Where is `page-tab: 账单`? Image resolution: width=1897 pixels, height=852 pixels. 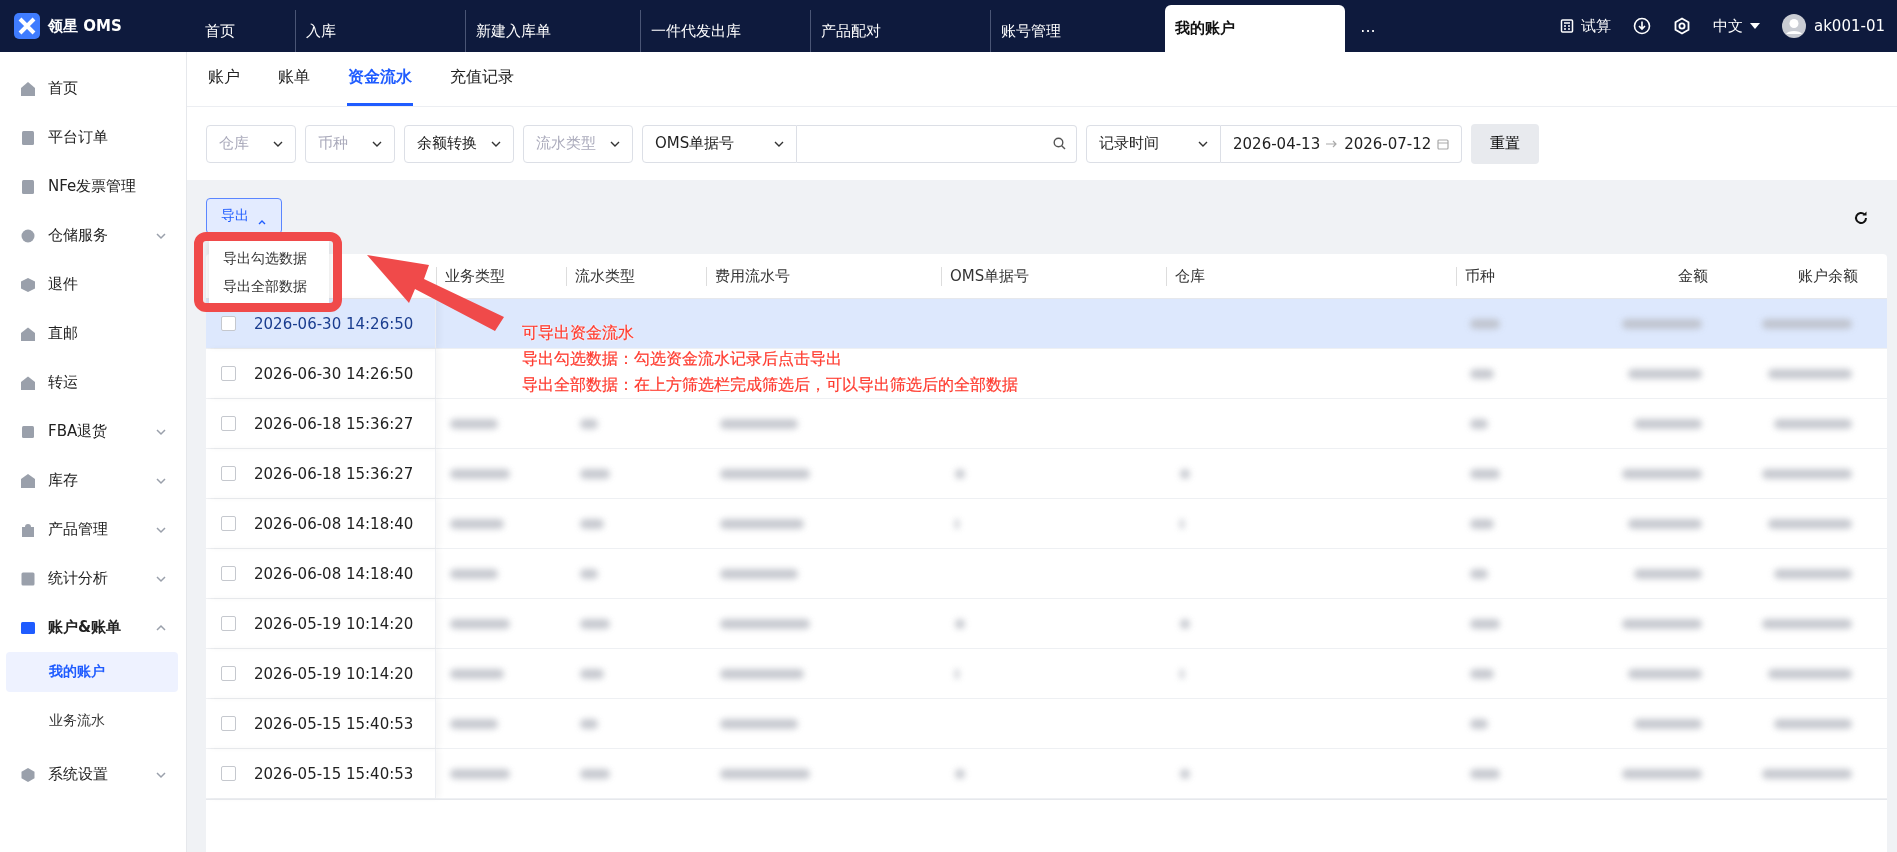
page-tab: 账单 is located at coordinates (294, 79).